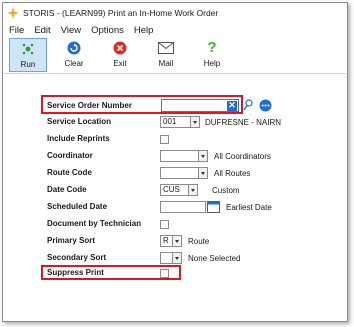  What do you see at coordinates (175, 30) in the screenshot?
I see `menu-bar: File Edit View Options Help` at bounding box center [175, 30].